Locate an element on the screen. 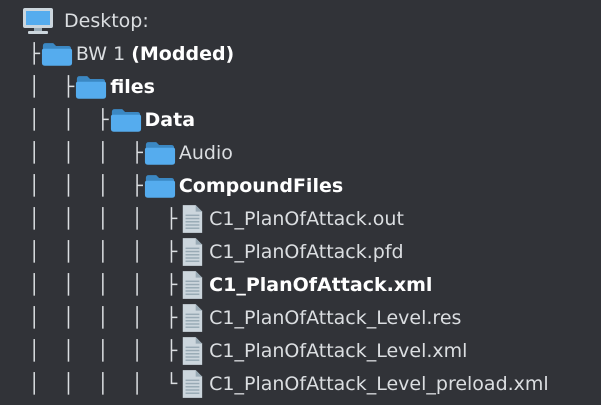 Image resolution: width=601 pixels, height=405 pixels. tree-row-file: │ │ │ │ ├ C1_PlanOfAttack.out is located at coordinates (309, 218).